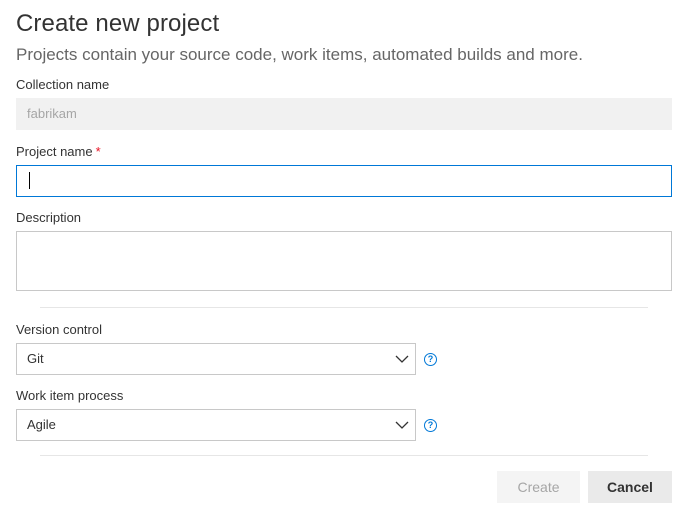 This screenshot has height=510, width=700. I want to click on create-button: Create, so click(538, 487).